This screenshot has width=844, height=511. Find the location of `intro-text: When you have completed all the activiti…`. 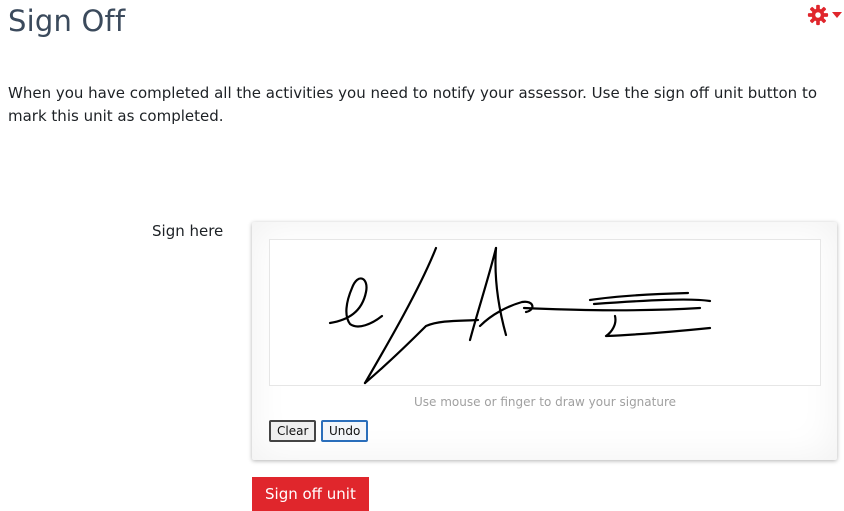

intro-text: When you have completed all the activiti… is located at coordinates (413, 104).